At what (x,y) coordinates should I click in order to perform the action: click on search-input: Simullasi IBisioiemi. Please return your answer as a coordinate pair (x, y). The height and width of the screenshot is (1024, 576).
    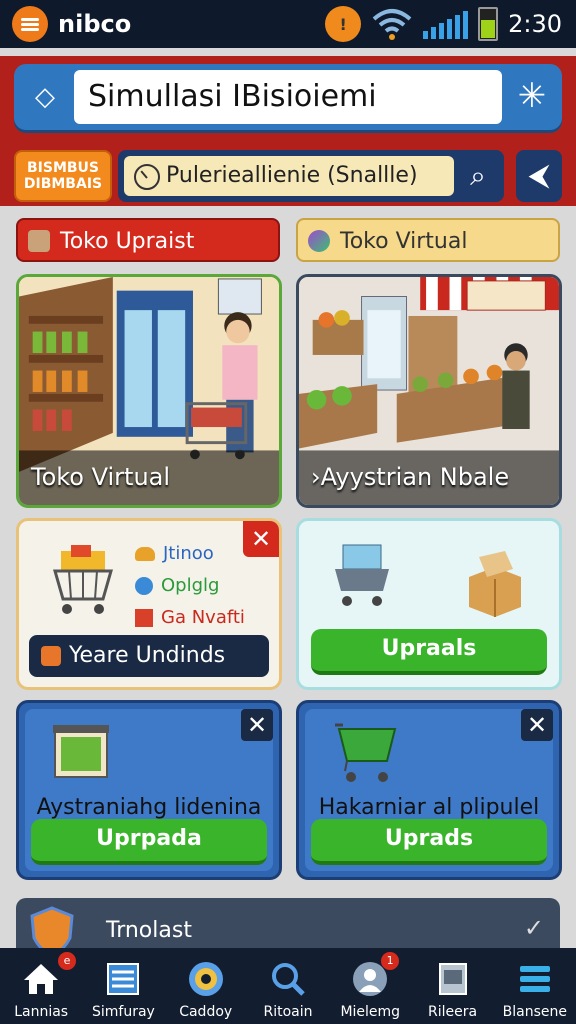
    Looking at the image, I should click on (288, 97).